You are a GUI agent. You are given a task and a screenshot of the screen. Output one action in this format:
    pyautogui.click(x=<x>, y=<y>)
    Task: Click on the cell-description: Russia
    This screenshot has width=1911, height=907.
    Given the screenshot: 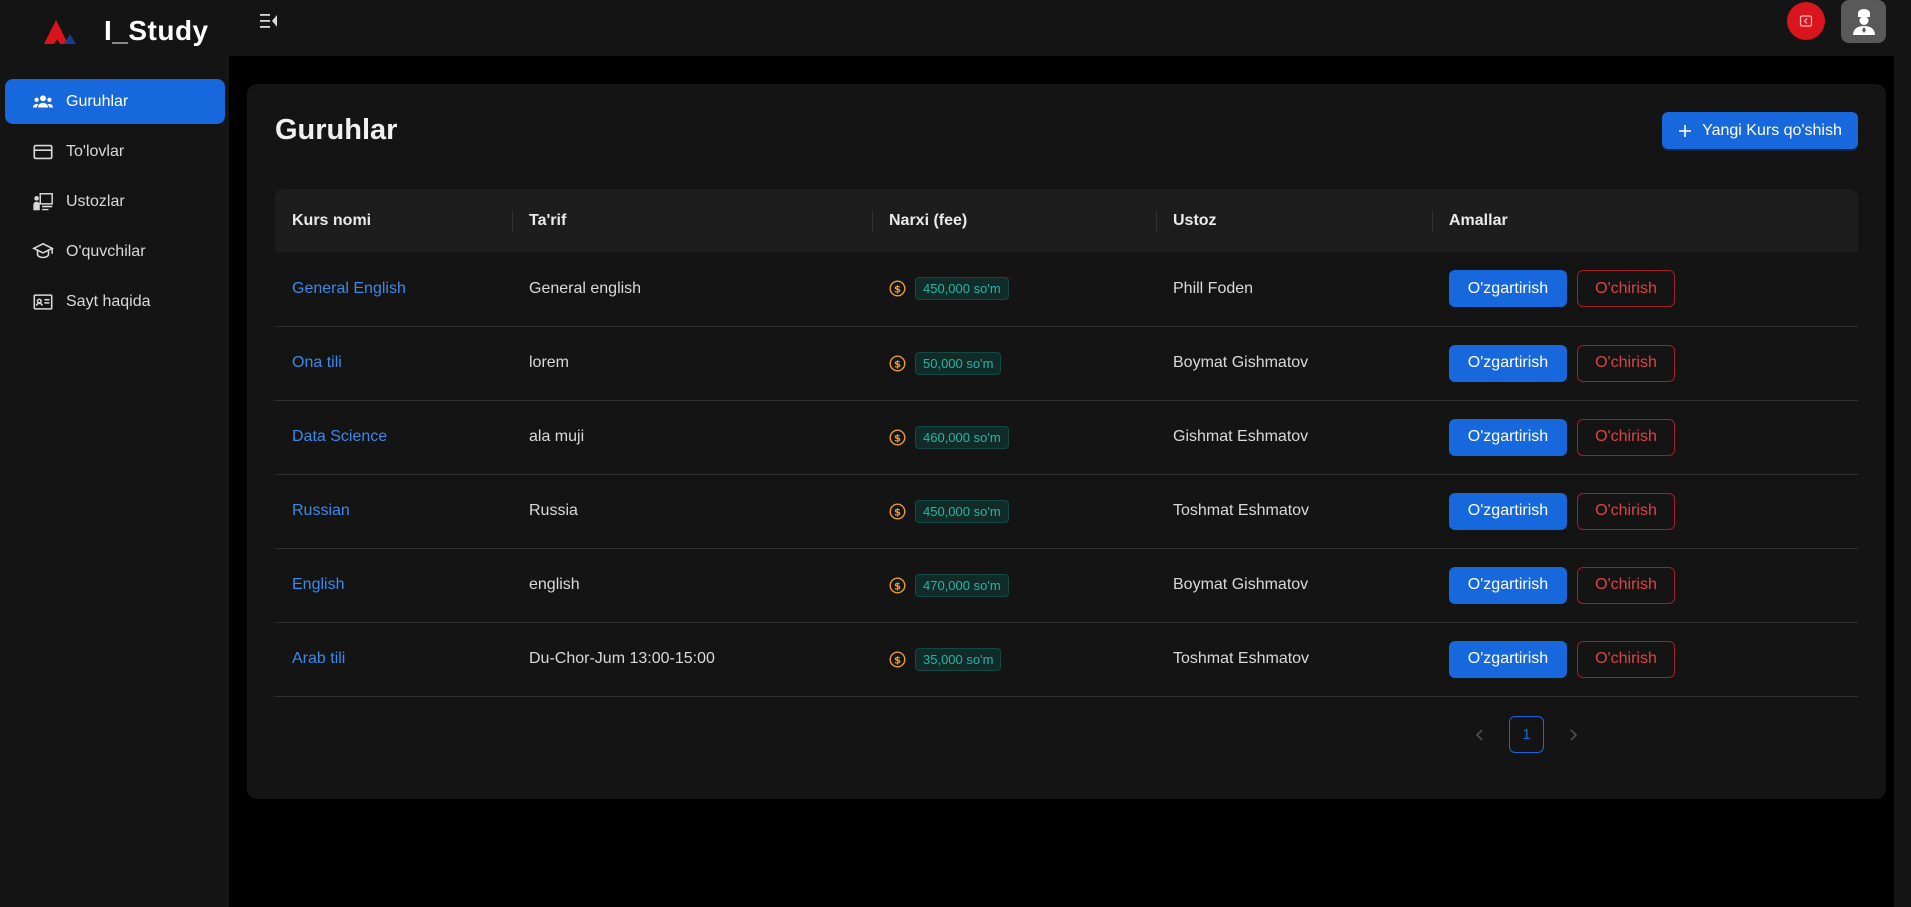 What is the action you would take?
    pyautogui.click(x=692, y=511)
    